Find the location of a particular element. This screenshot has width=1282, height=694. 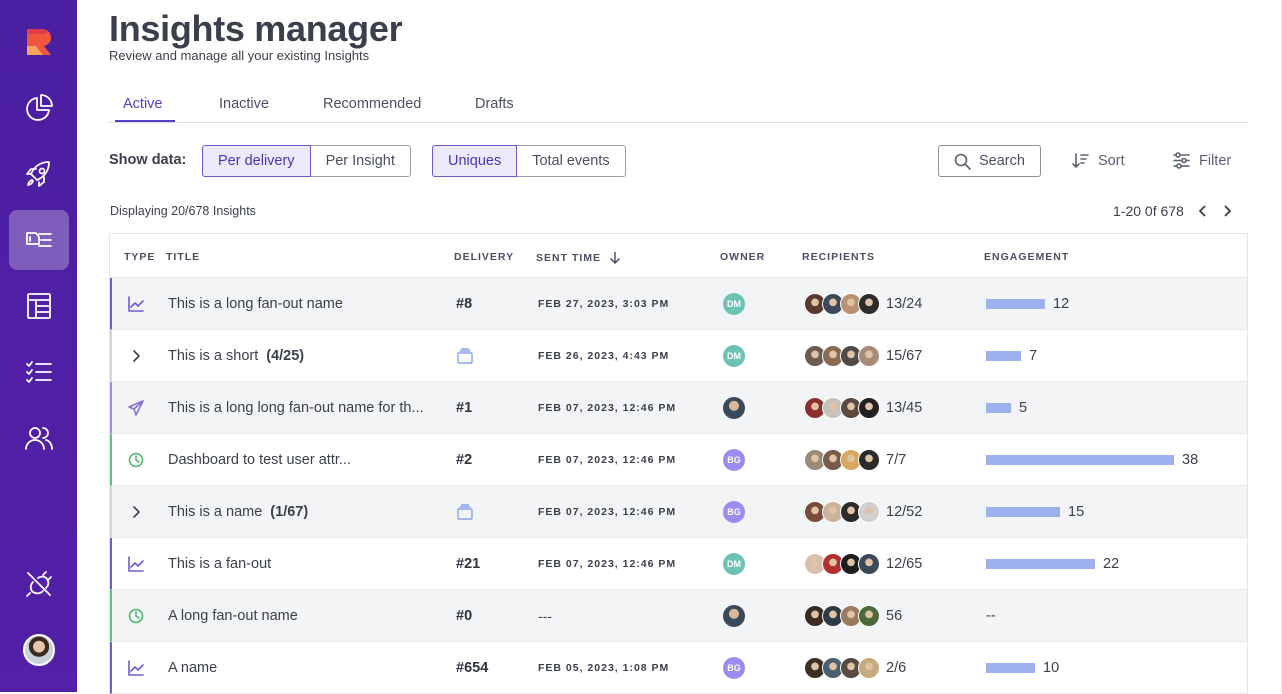

recipients: 56 is located at coordinates (853, 615).